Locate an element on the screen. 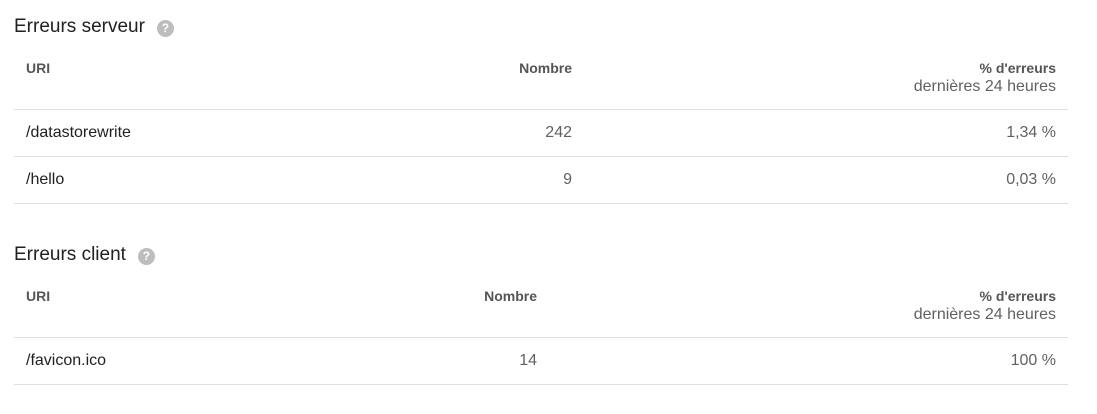 Image resolution: width=1097 pixels, height=414 pixels. table-row: /datastorewrite 242 1,34 % is located at coordinates (541, 133).